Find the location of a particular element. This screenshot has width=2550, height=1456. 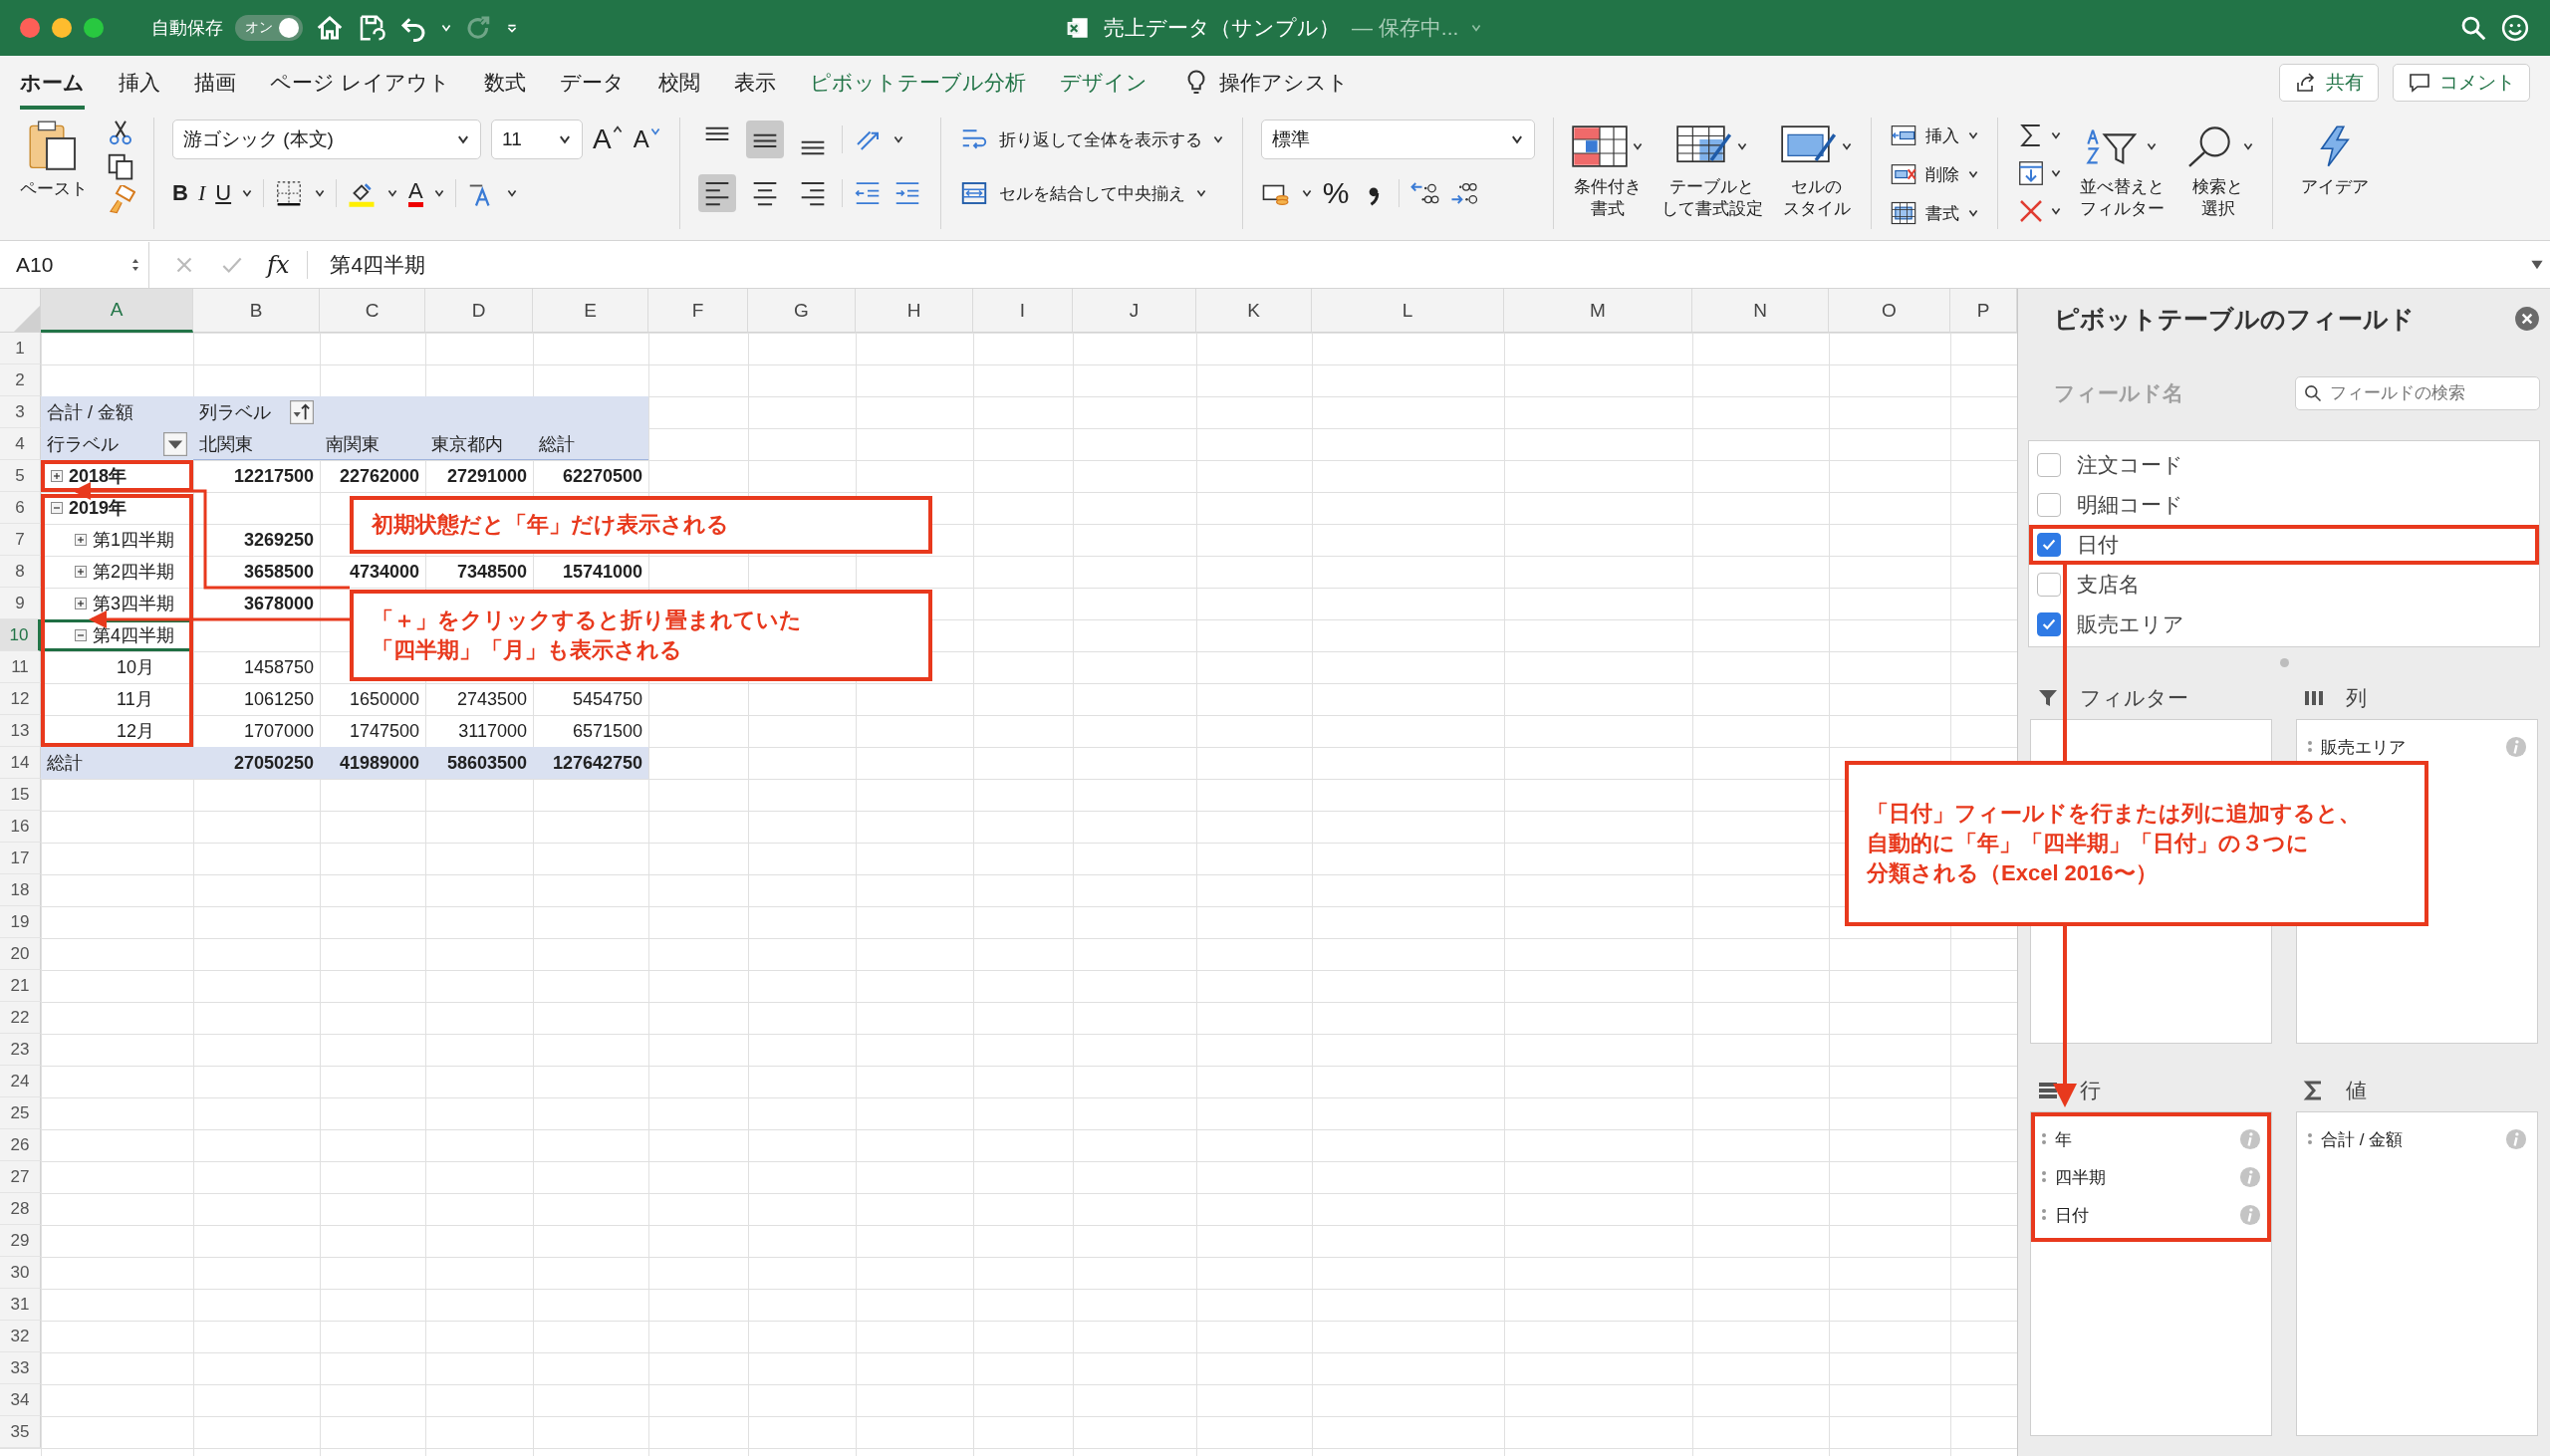

window-title: 売上データ（サンプル） is located at coordinates (1222, 28).